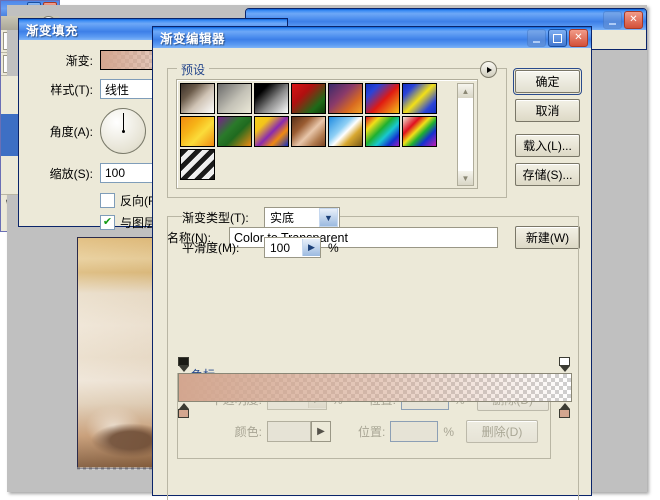 This screenshot has width=660, height=500. I want to click on presets-scrollbar: ▲ ▼, so click(465, 134).